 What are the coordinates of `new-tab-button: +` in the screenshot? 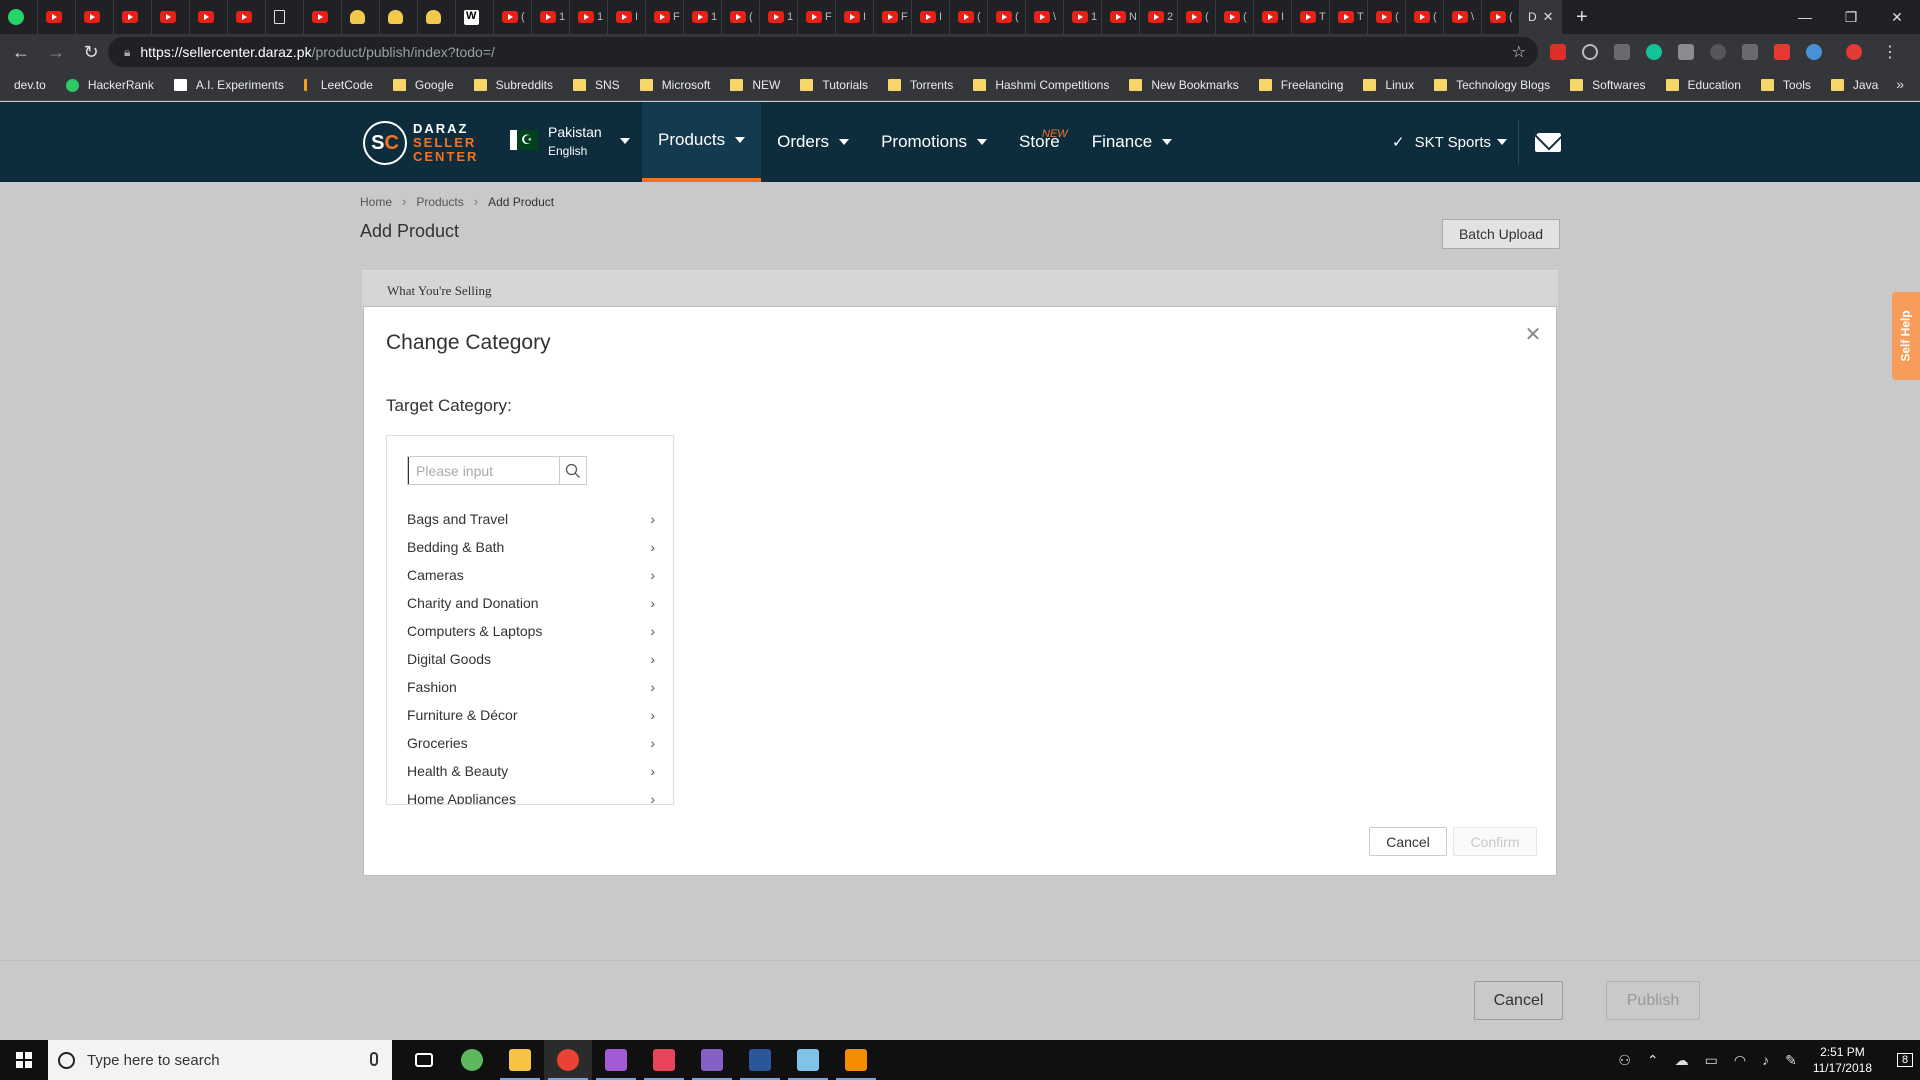 It's located at (1582, 17).